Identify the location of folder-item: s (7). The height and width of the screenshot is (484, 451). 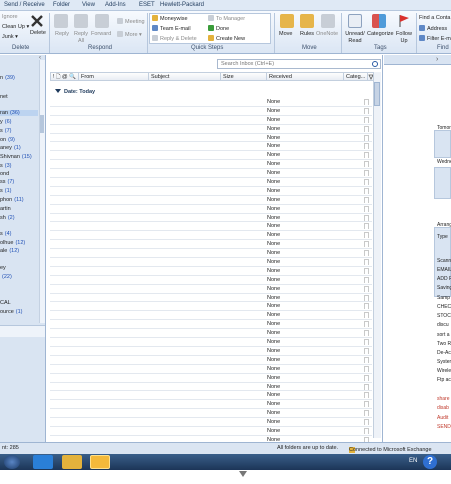
(19, 131).